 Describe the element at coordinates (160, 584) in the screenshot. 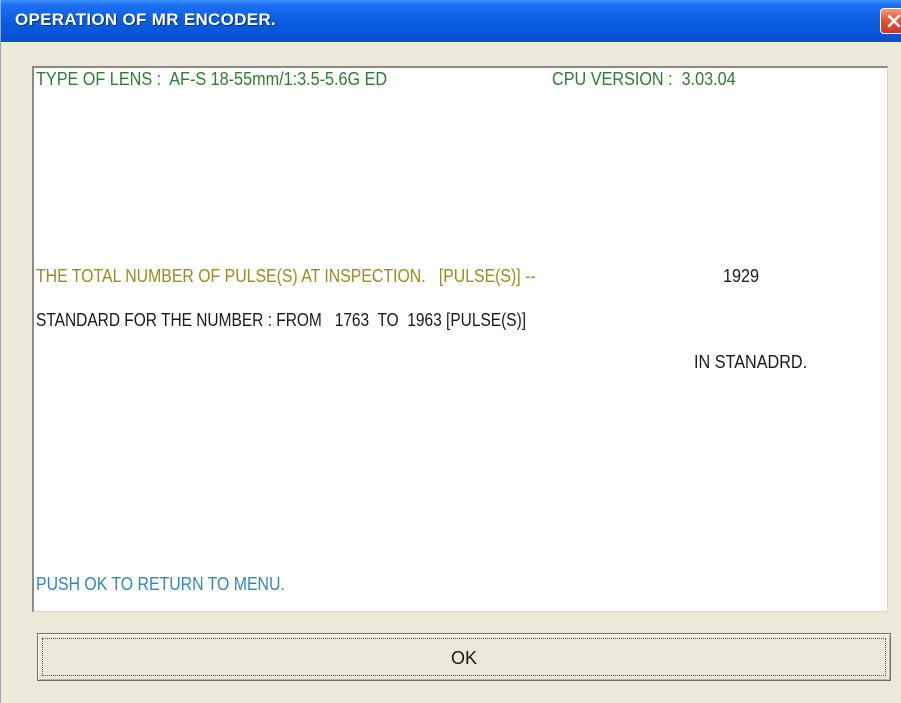

I see `return-instruction-text: PUSH OK TO RETURN TO MENU.` at that location.